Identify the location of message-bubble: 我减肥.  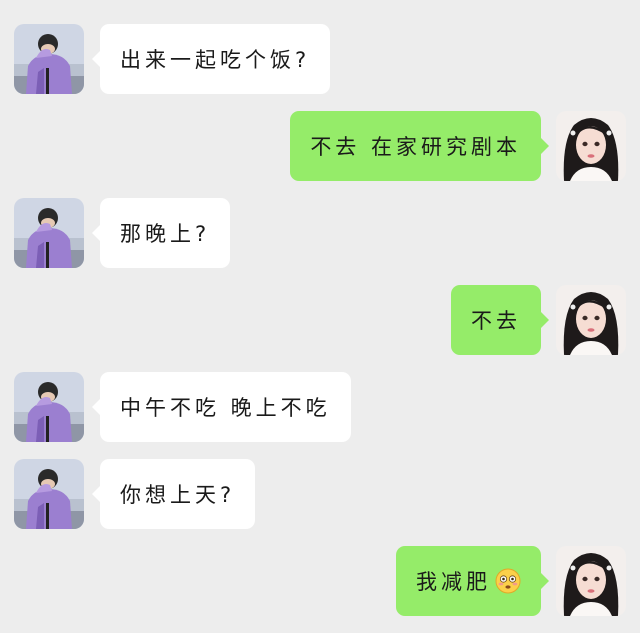
(472, 581).